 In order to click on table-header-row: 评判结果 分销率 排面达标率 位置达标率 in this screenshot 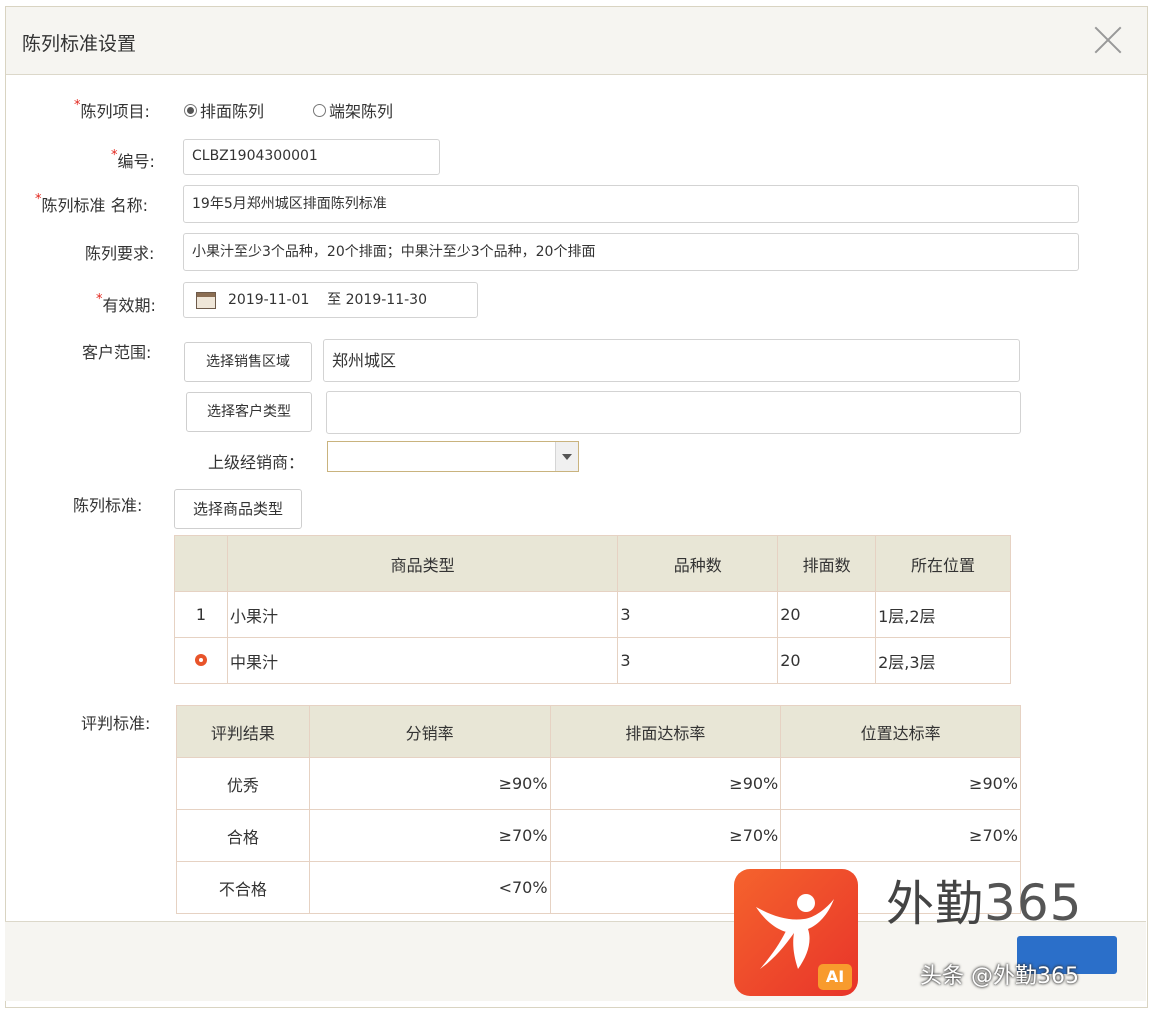, I will do `click(598, 731)`.